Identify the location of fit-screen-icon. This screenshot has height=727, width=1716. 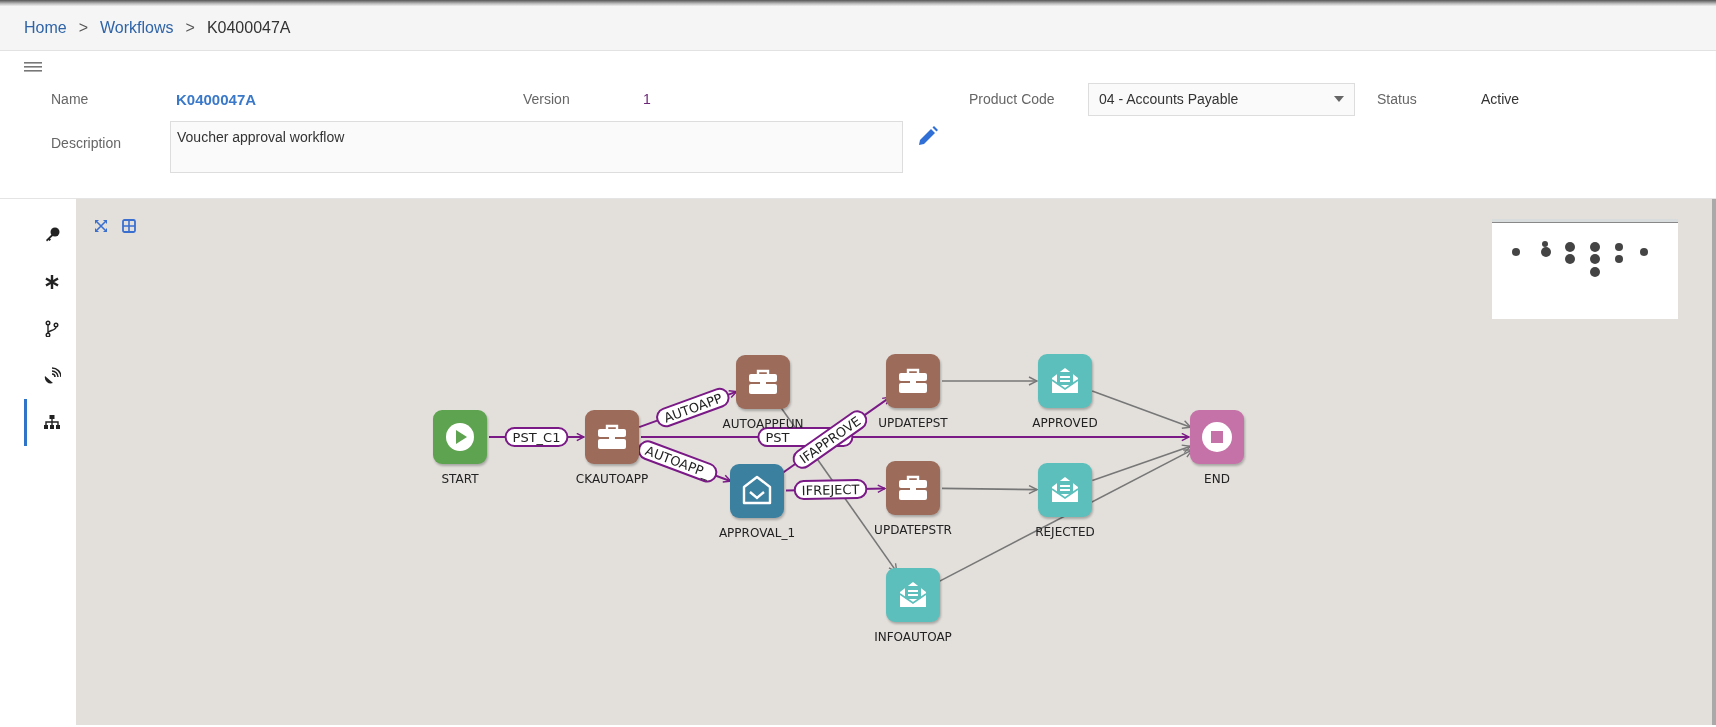
(101, 226).